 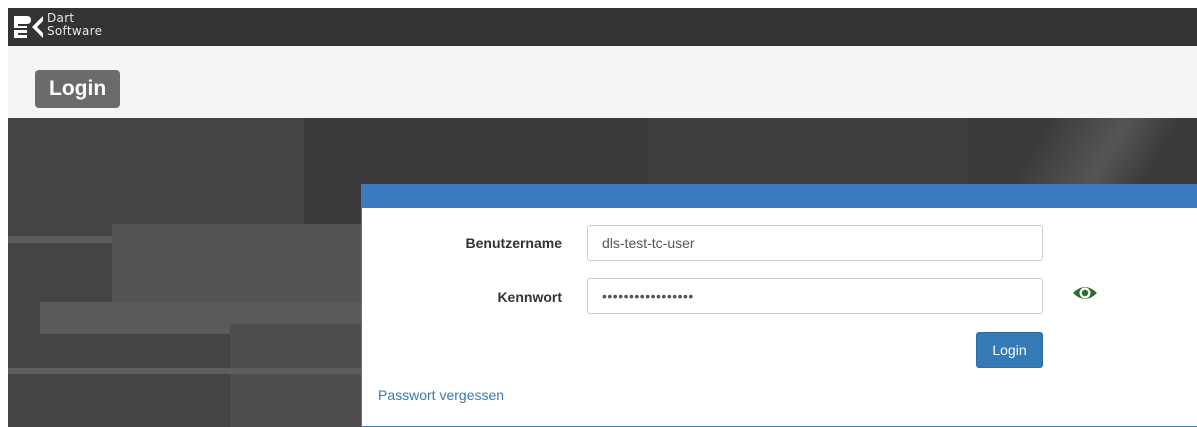 What do you see at coordinates (602, 27) in the screenshot?
I see `top-bar: Dart Software` at bounding box center [602, 27].